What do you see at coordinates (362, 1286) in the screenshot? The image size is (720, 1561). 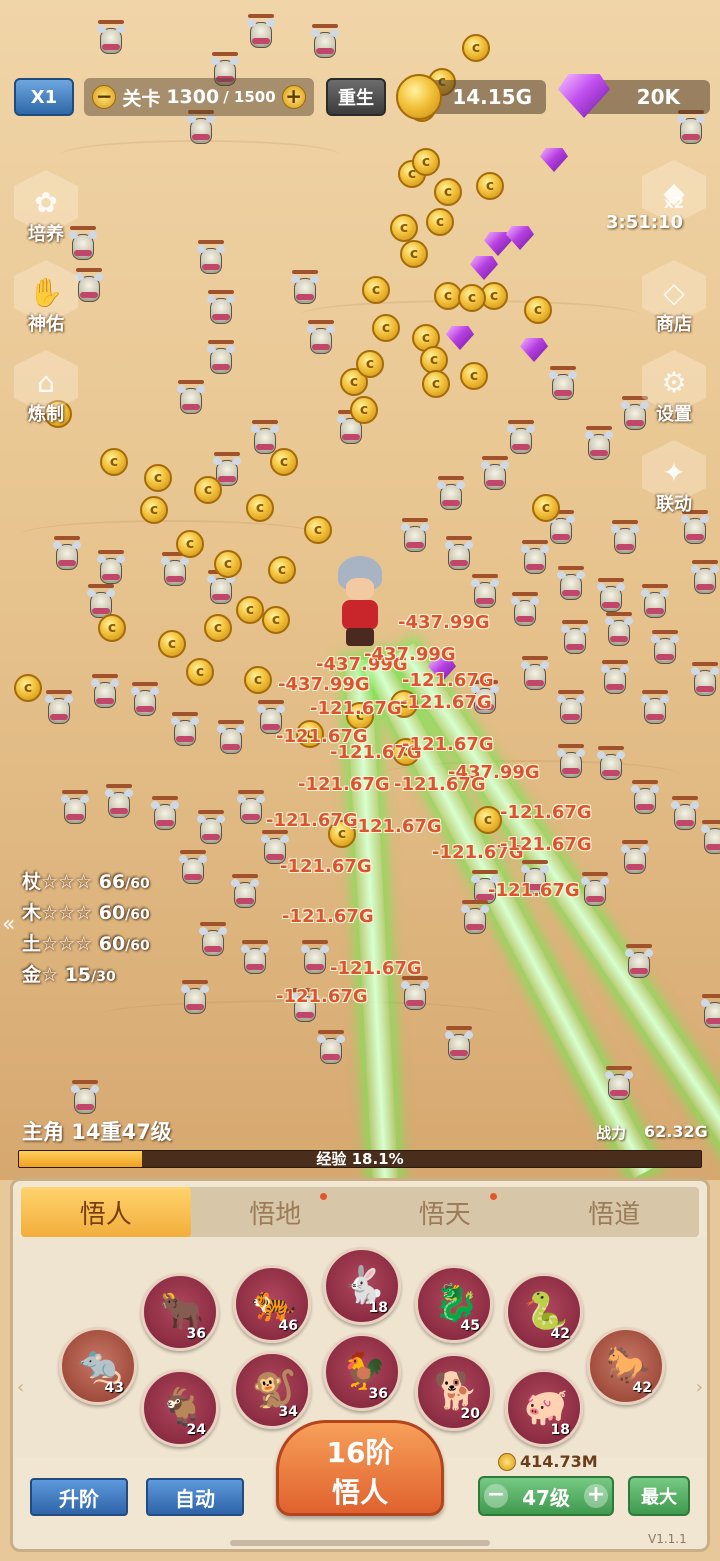 I see `zodiac-rabbit: 🐇 18` at bounding box center [362, 1286].